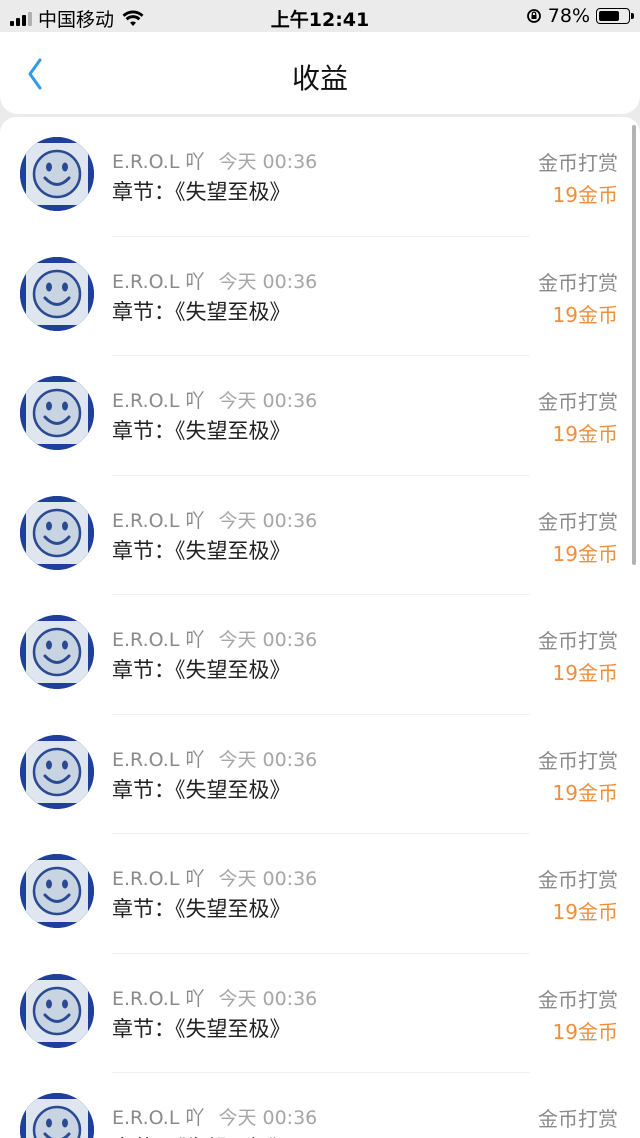 The image size is (640, 1138). Describe the element at coordinates (568, 16) in the screenshot. I see `battery-percent: 78%` at that location.